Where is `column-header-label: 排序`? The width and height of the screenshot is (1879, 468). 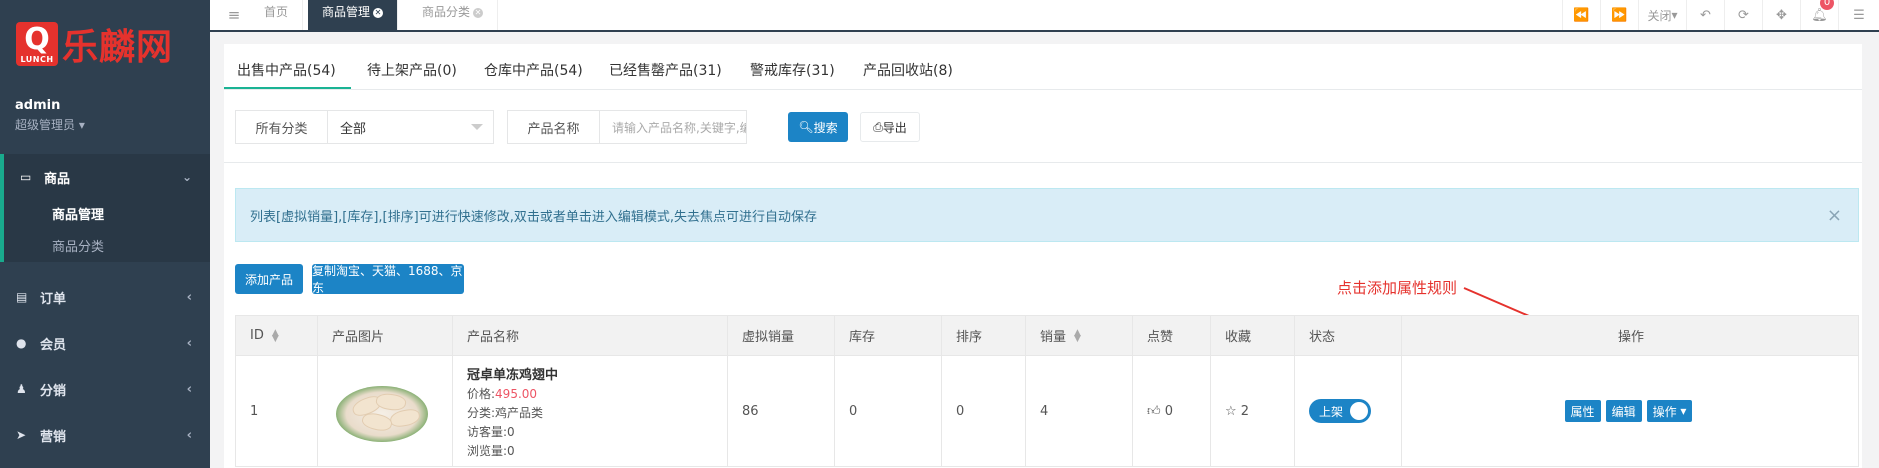
column-header-label: 排序 is located at coordinates (969, 337).